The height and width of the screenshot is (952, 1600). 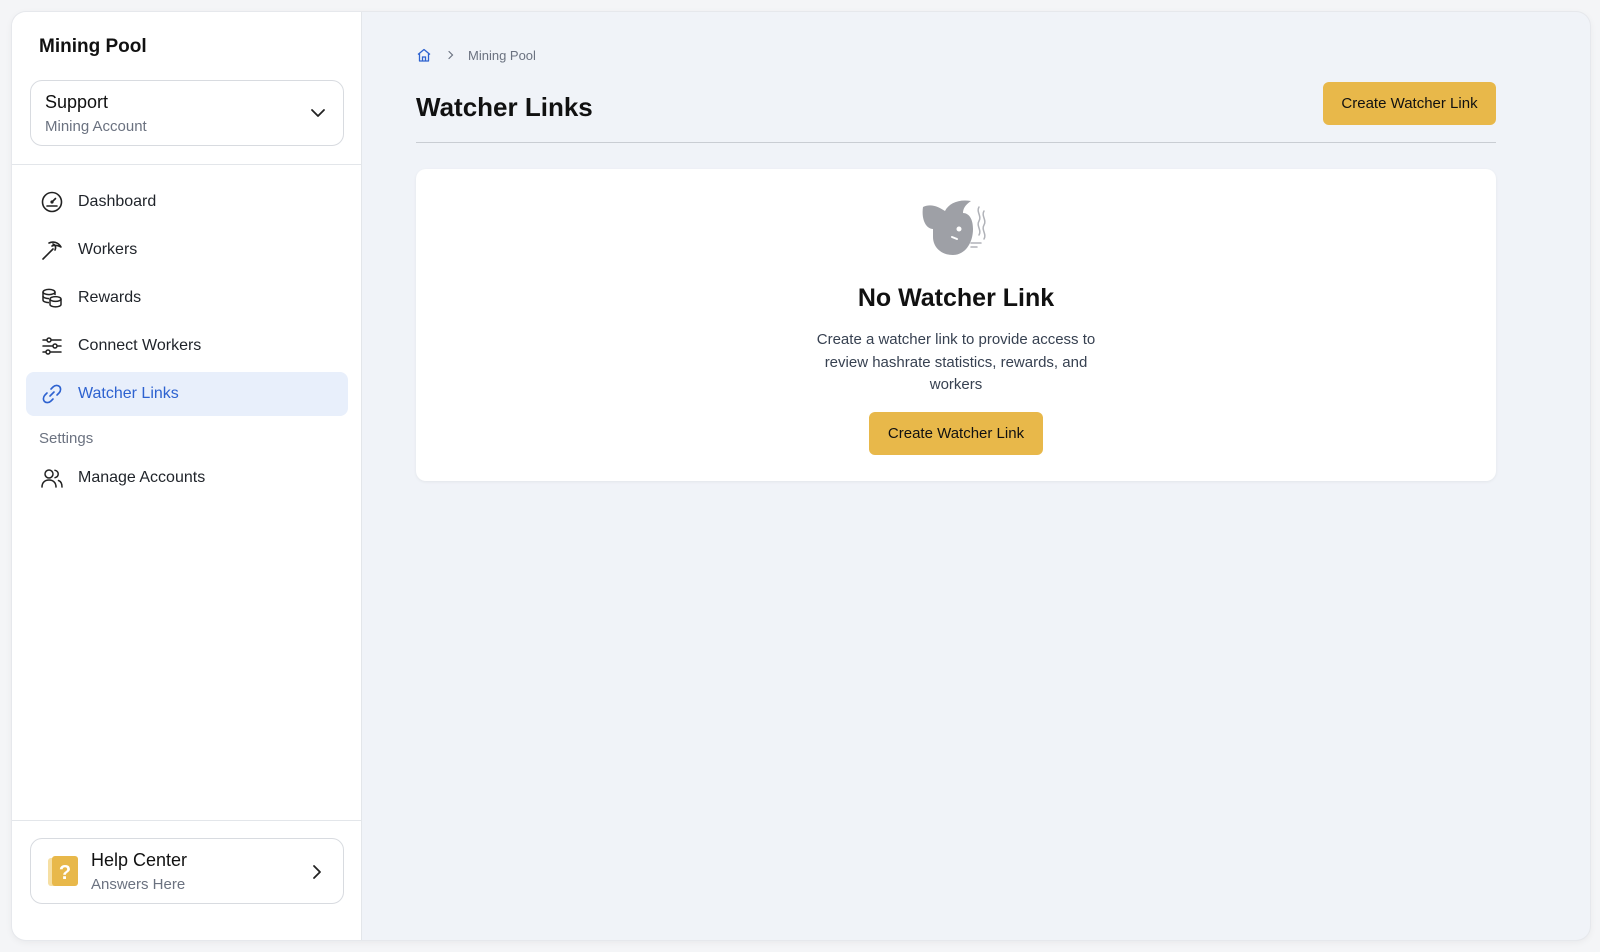 I want to click on help-center-title: Help Center, so click(x=139, y=860).